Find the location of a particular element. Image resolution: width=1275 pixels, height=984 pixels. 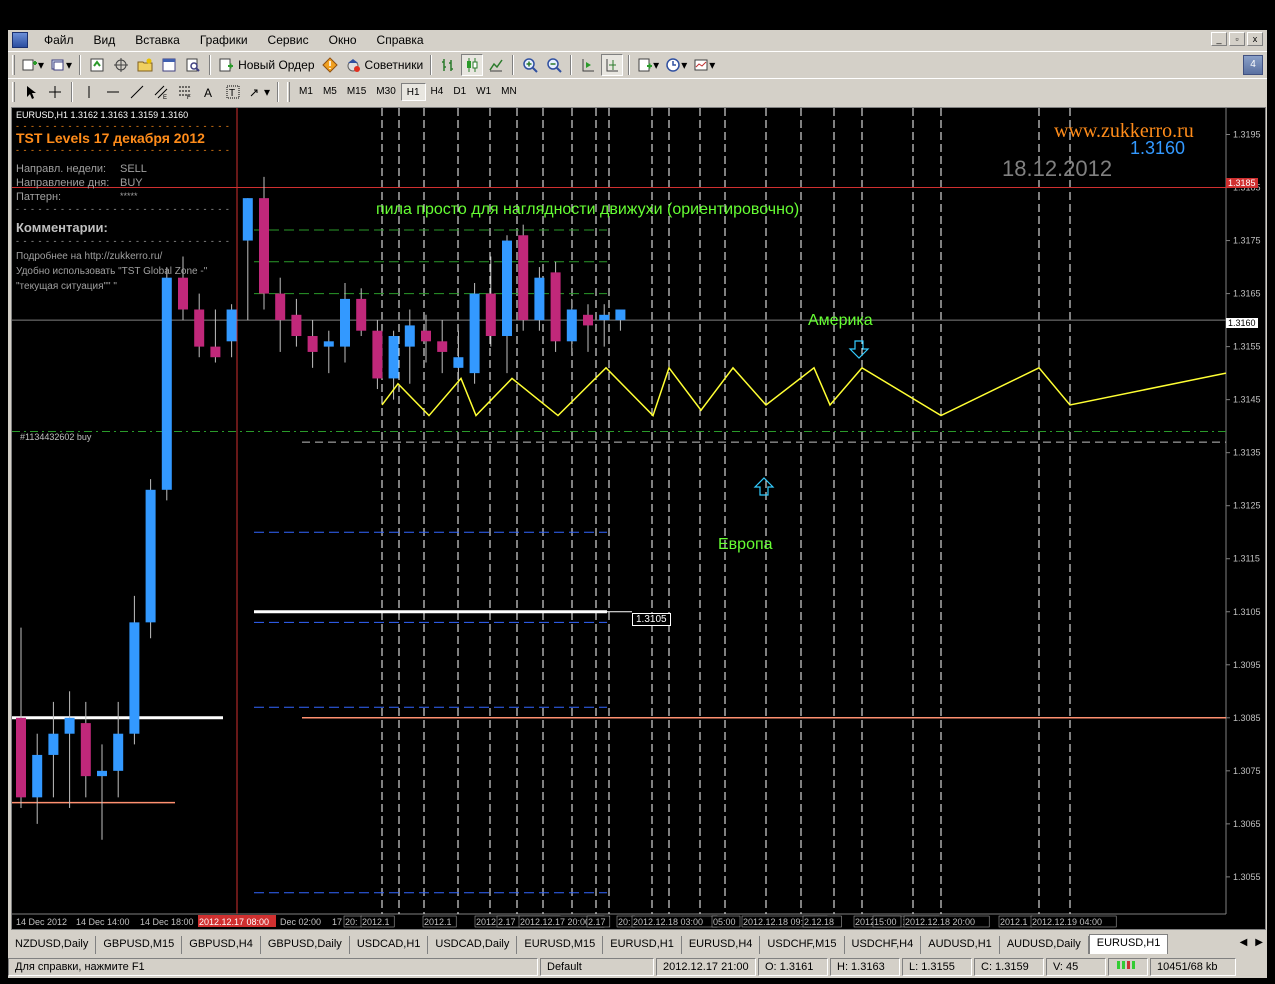

magnifier-page-icon is located at coordinates (193, 65).